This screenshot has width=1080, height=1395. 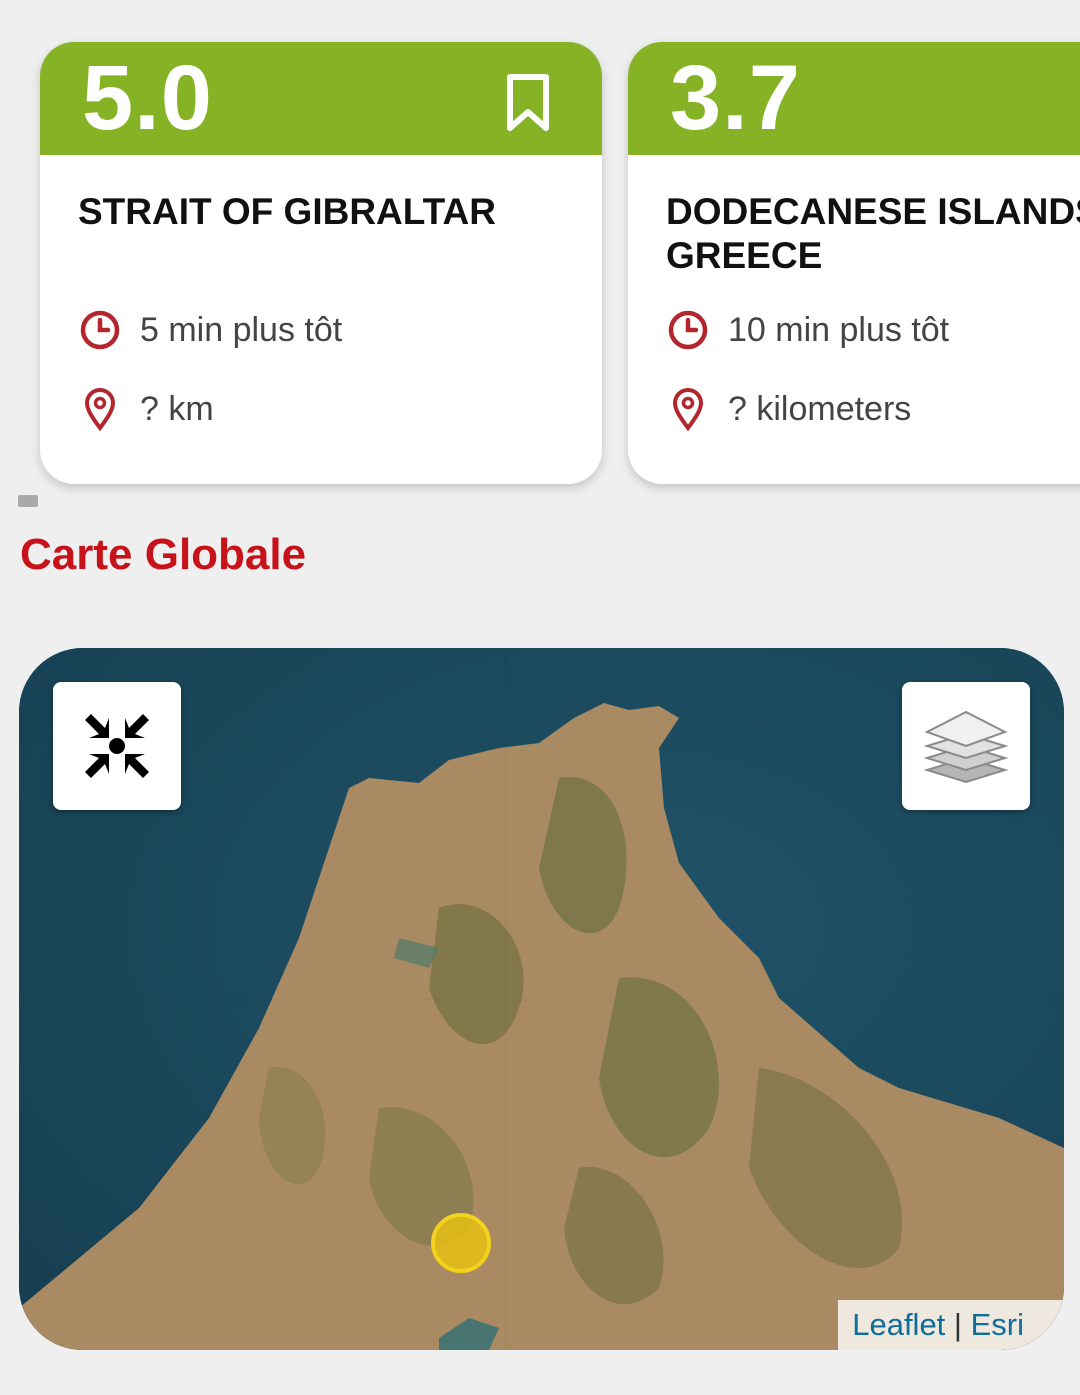 I want to click on fit-bounds-button, so click(x=117, y=746).